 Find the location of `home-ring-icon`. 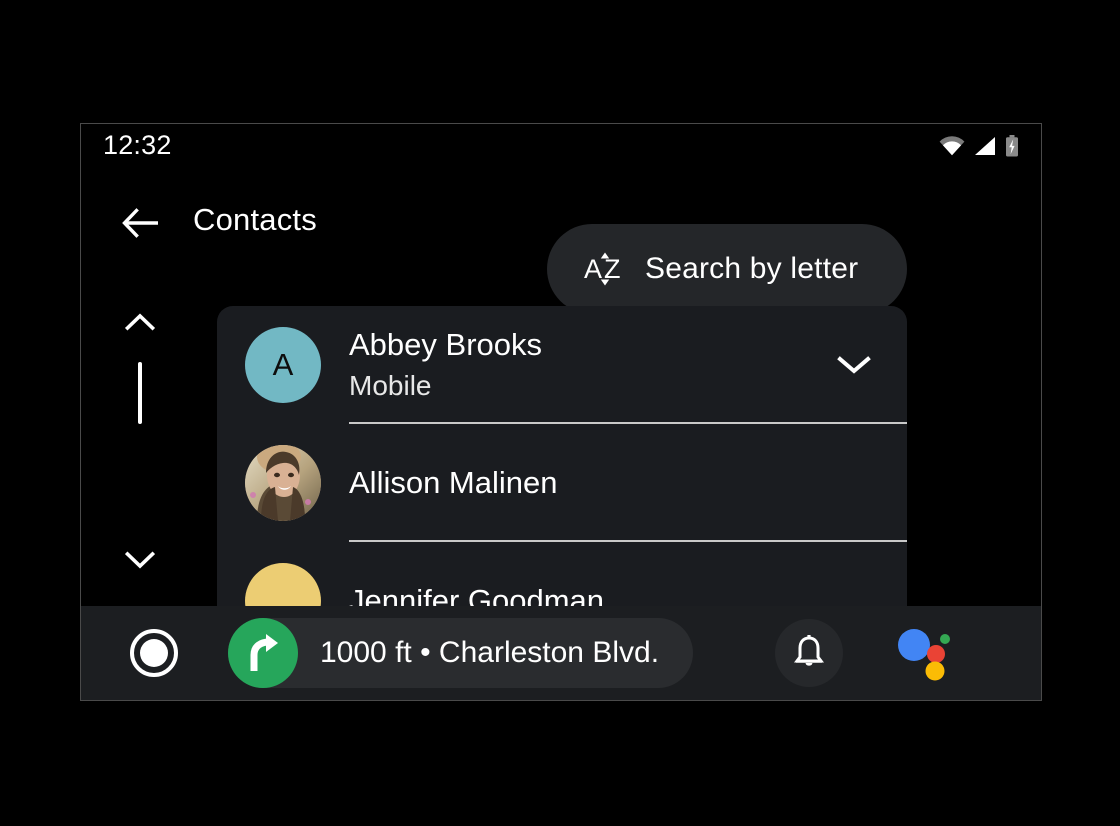

home-ring-icon is located at coordinates (154, 653).